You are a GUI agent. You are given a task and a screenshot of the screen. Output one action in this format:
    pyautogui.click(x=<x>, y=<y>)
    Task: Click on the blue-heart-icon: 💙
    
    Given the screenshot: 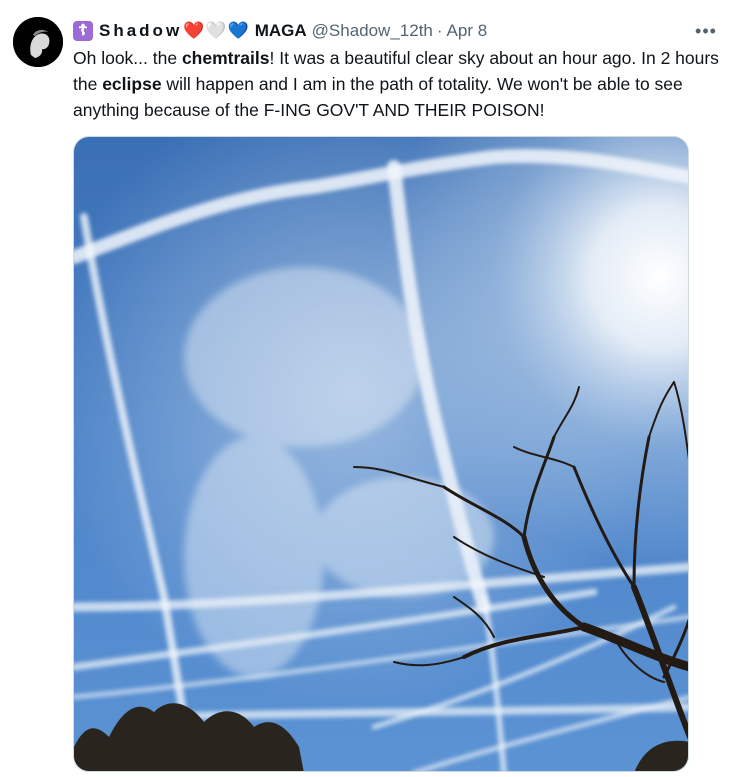 What is the action you would take?
    pyautogui.click(x=238, y=30)
    